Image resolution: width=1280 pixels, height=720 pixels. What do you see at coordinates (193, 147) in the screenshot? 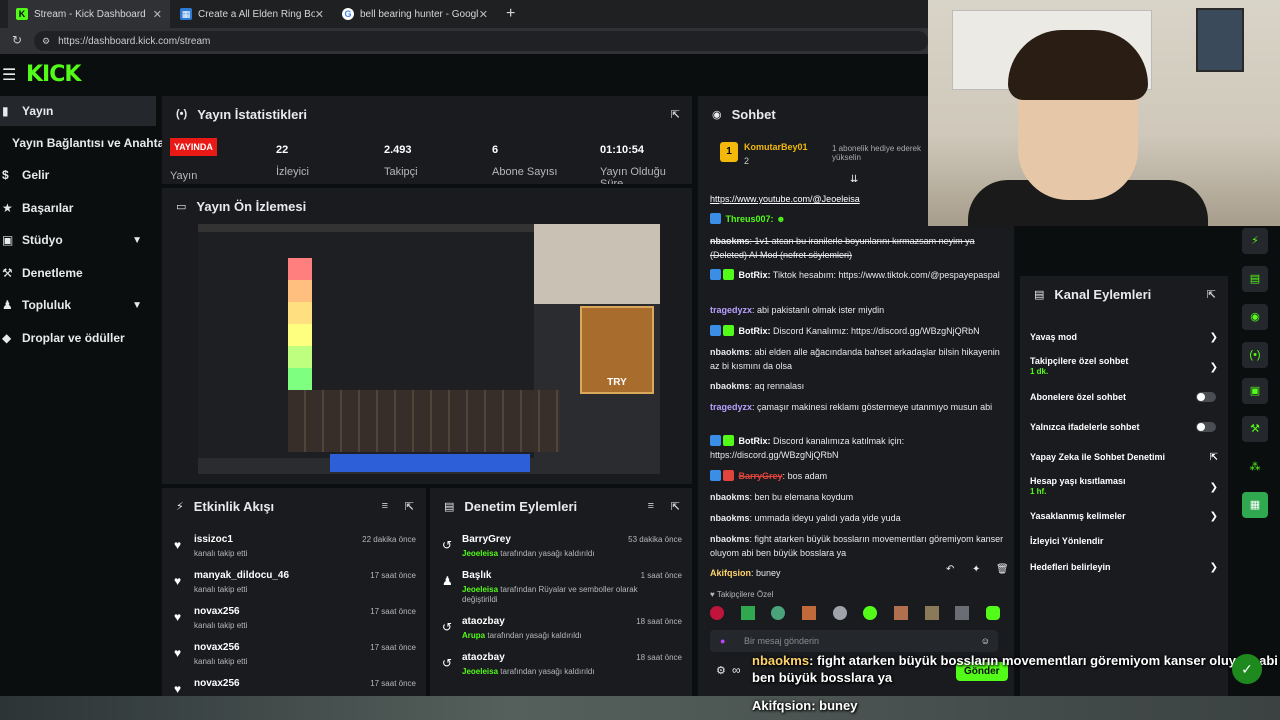
I see `live-badge: YAYINDA` at bounding box center [193, 147].